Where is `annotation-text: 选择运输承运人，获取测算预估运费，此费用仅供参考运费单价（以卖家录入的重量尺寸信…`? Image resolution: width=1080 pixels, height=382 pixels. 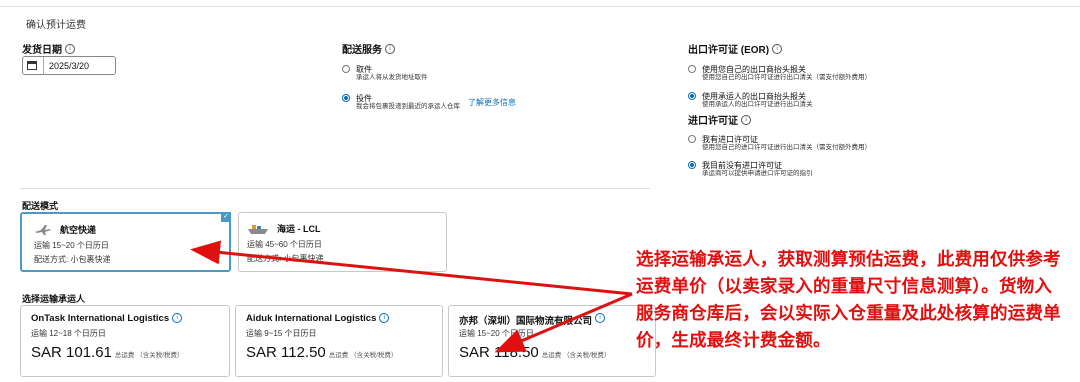 annotation-text: 选择运输承运人，获取测算预估运费，此费用仅供参考运费单价（以卖家录入的重量尺寸信… is located at coordinates (848, 300).